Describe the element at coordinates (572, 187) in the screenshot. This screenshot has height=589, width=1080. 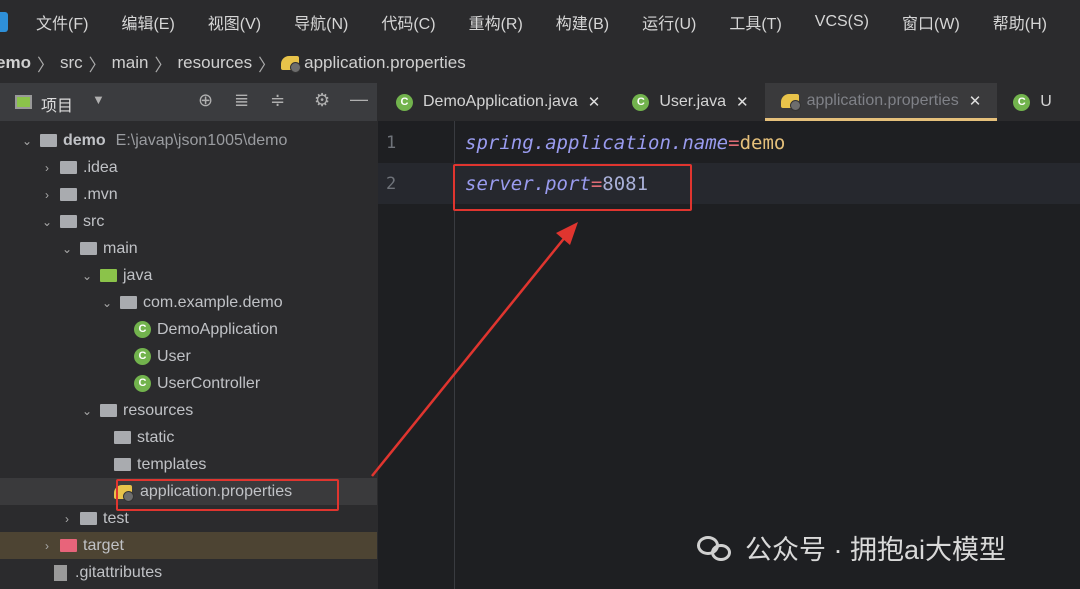
I see `highlight-box-server-port` at that location.